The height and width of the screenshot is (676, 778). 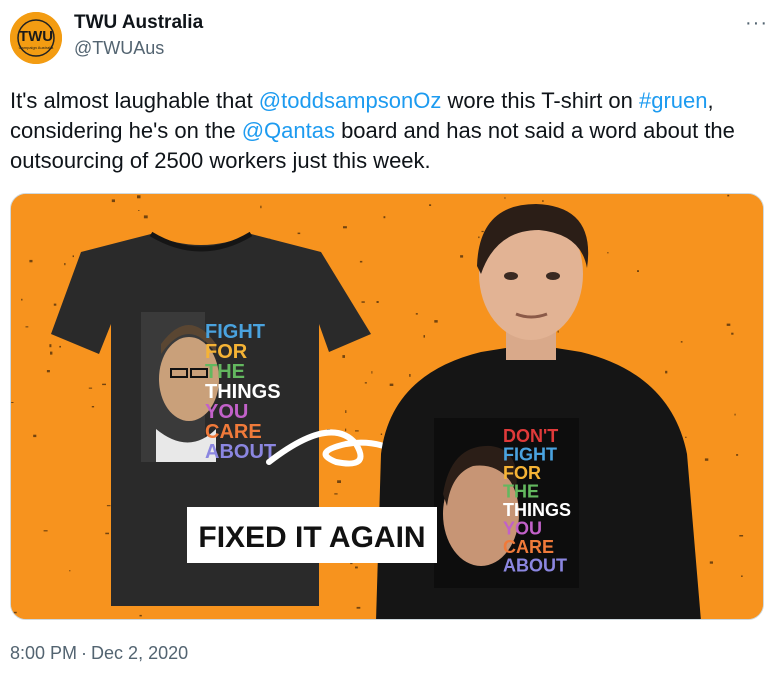 I want to click on tweet-date: Dec 2, 2020, so click(x=140, y=653).